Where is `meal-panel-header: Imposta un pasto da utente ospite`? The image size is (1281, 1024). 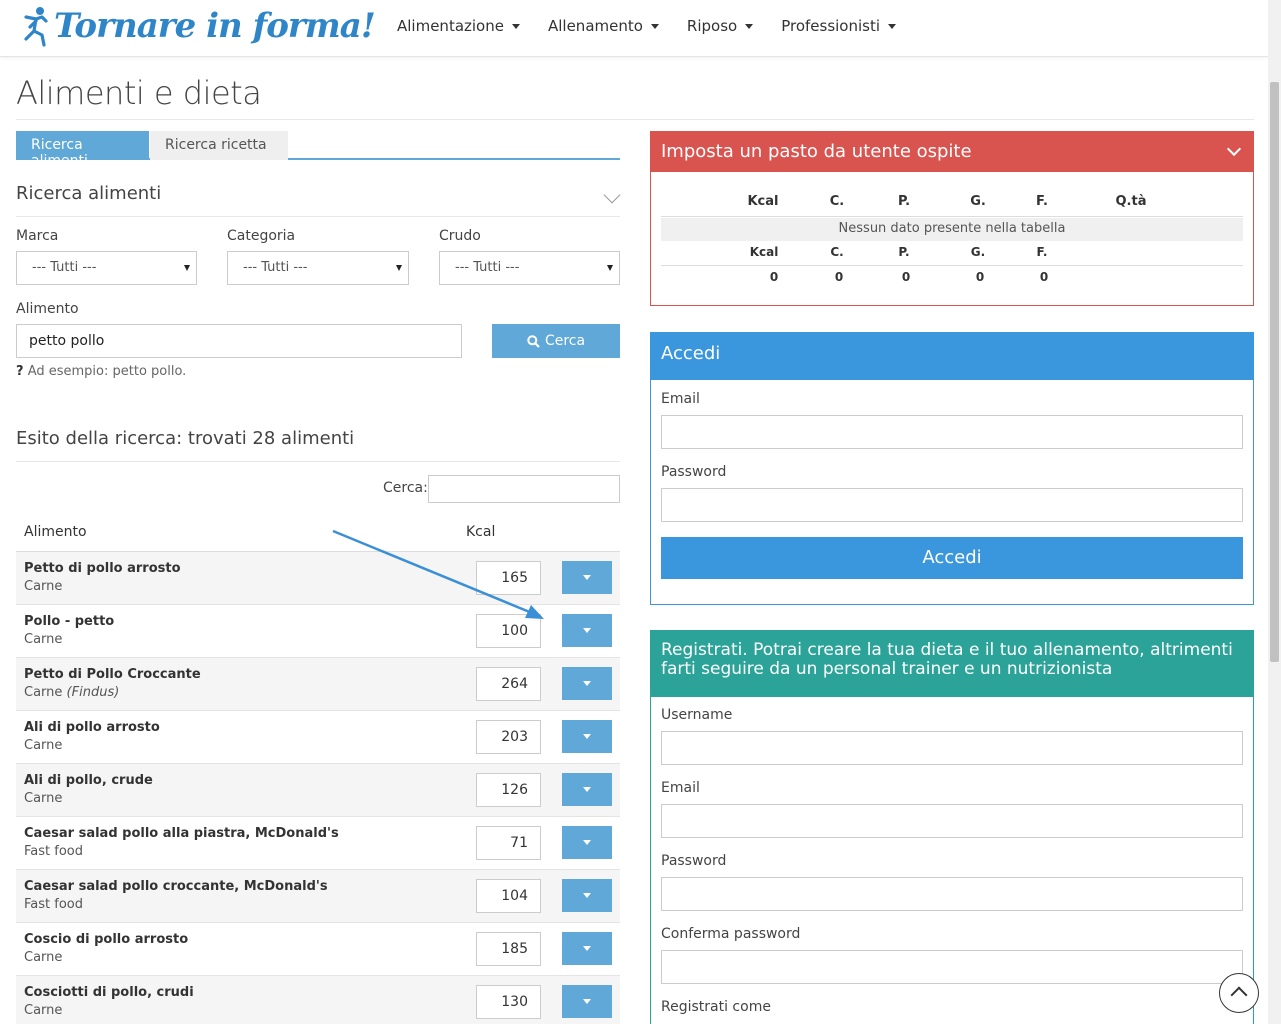
meal-panel-header: Imposta un pasto da utente ospite is located at coordinates (952, 152).